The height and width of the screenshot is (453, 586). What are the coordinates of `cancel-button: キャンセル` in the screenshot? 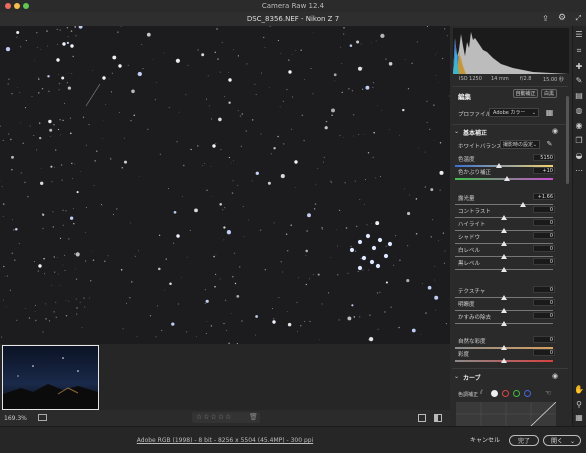 It's located at (485, 440).